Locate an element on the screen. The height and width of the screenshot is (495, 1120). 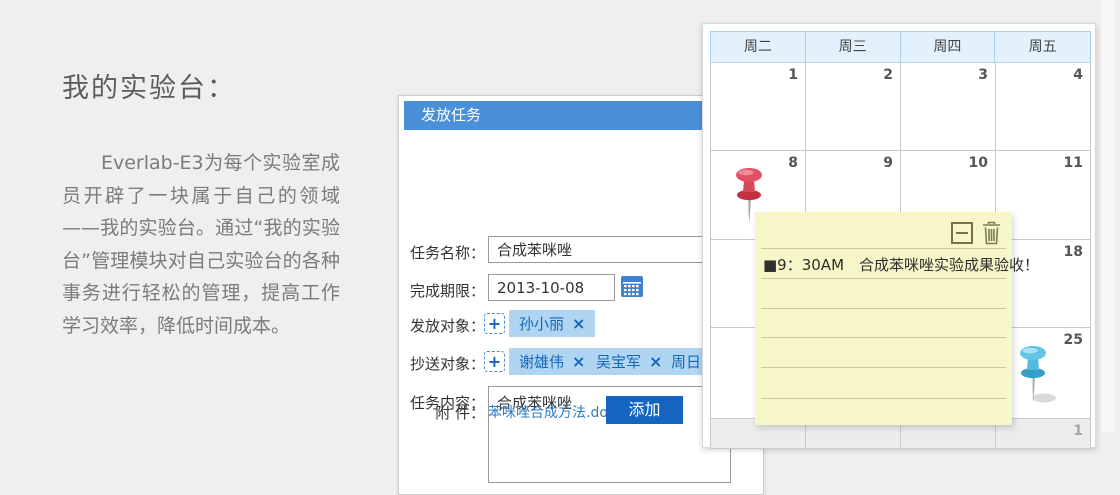
sticky-note: ■9：30AM 合成苯咪唑实验成果验收！ is located at coordinates (897, 318).